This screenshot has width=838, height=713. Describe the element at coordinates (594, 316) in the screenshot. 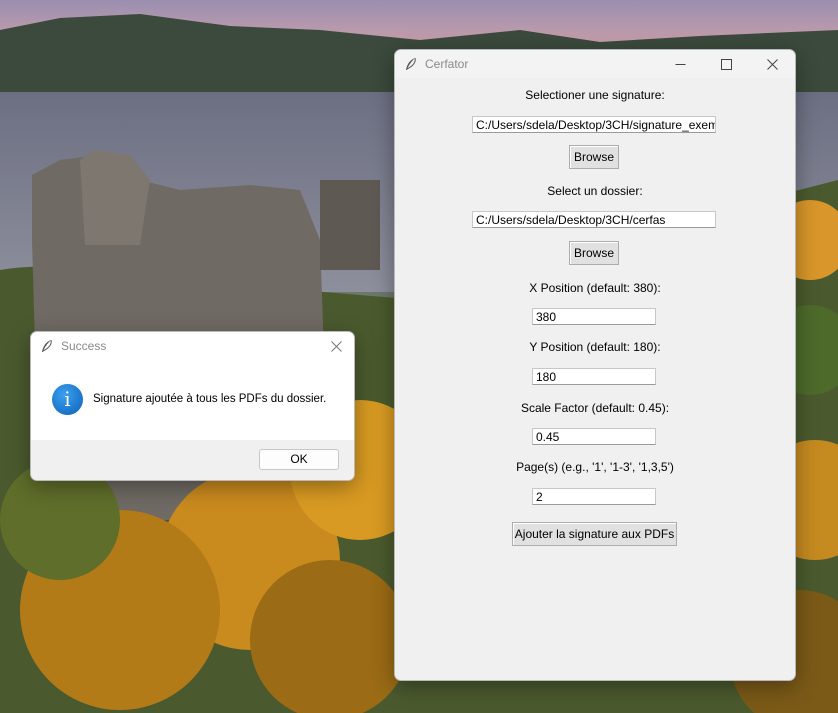

I see `x-position-input: 380` at that location.